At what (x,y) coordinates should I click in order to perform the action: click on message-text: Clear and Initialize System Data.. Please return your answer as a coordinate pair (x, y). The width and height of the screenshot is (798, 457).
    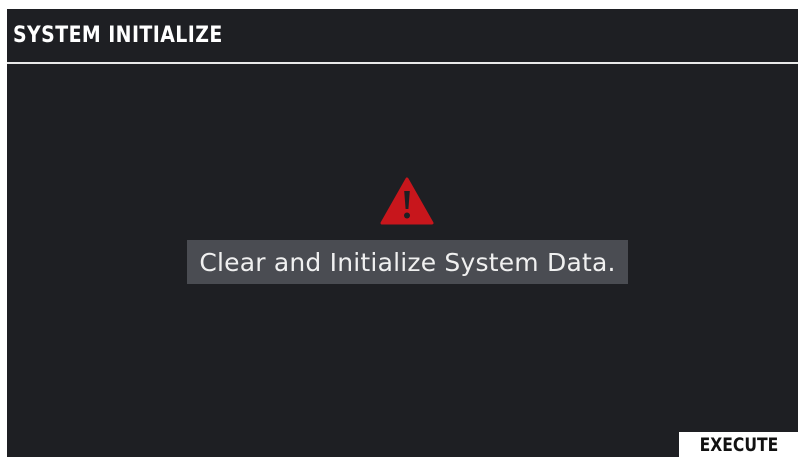
    Looking at the image, I should click on (407, 262).